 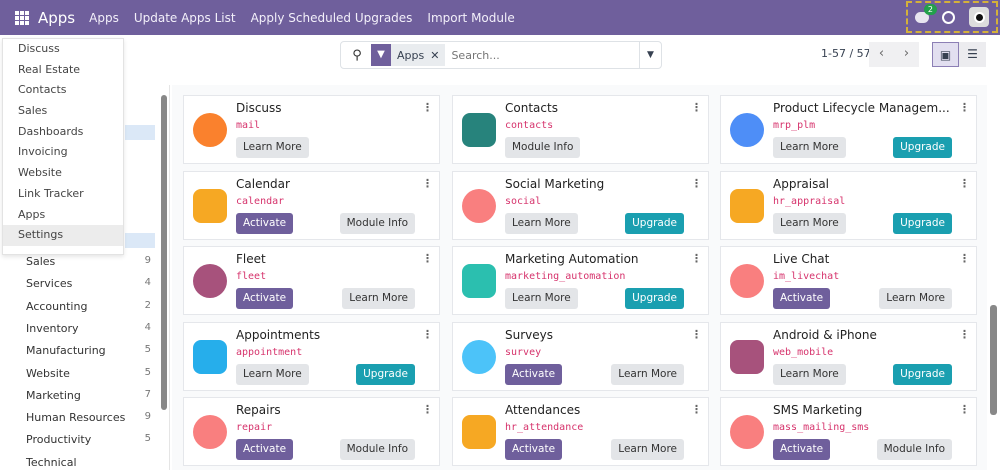 I want to click on search-icon: ⚲, so click(x=357, y=55).